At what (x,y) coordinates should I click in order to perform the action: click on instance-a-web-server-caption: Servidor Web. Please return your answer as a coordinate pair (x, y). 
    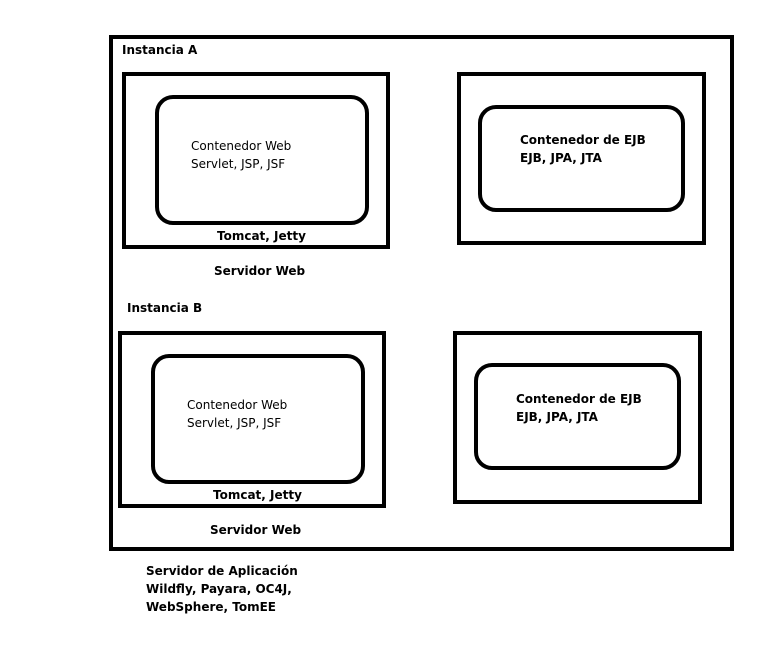
    Looking at the image, I should click on (260, 271).